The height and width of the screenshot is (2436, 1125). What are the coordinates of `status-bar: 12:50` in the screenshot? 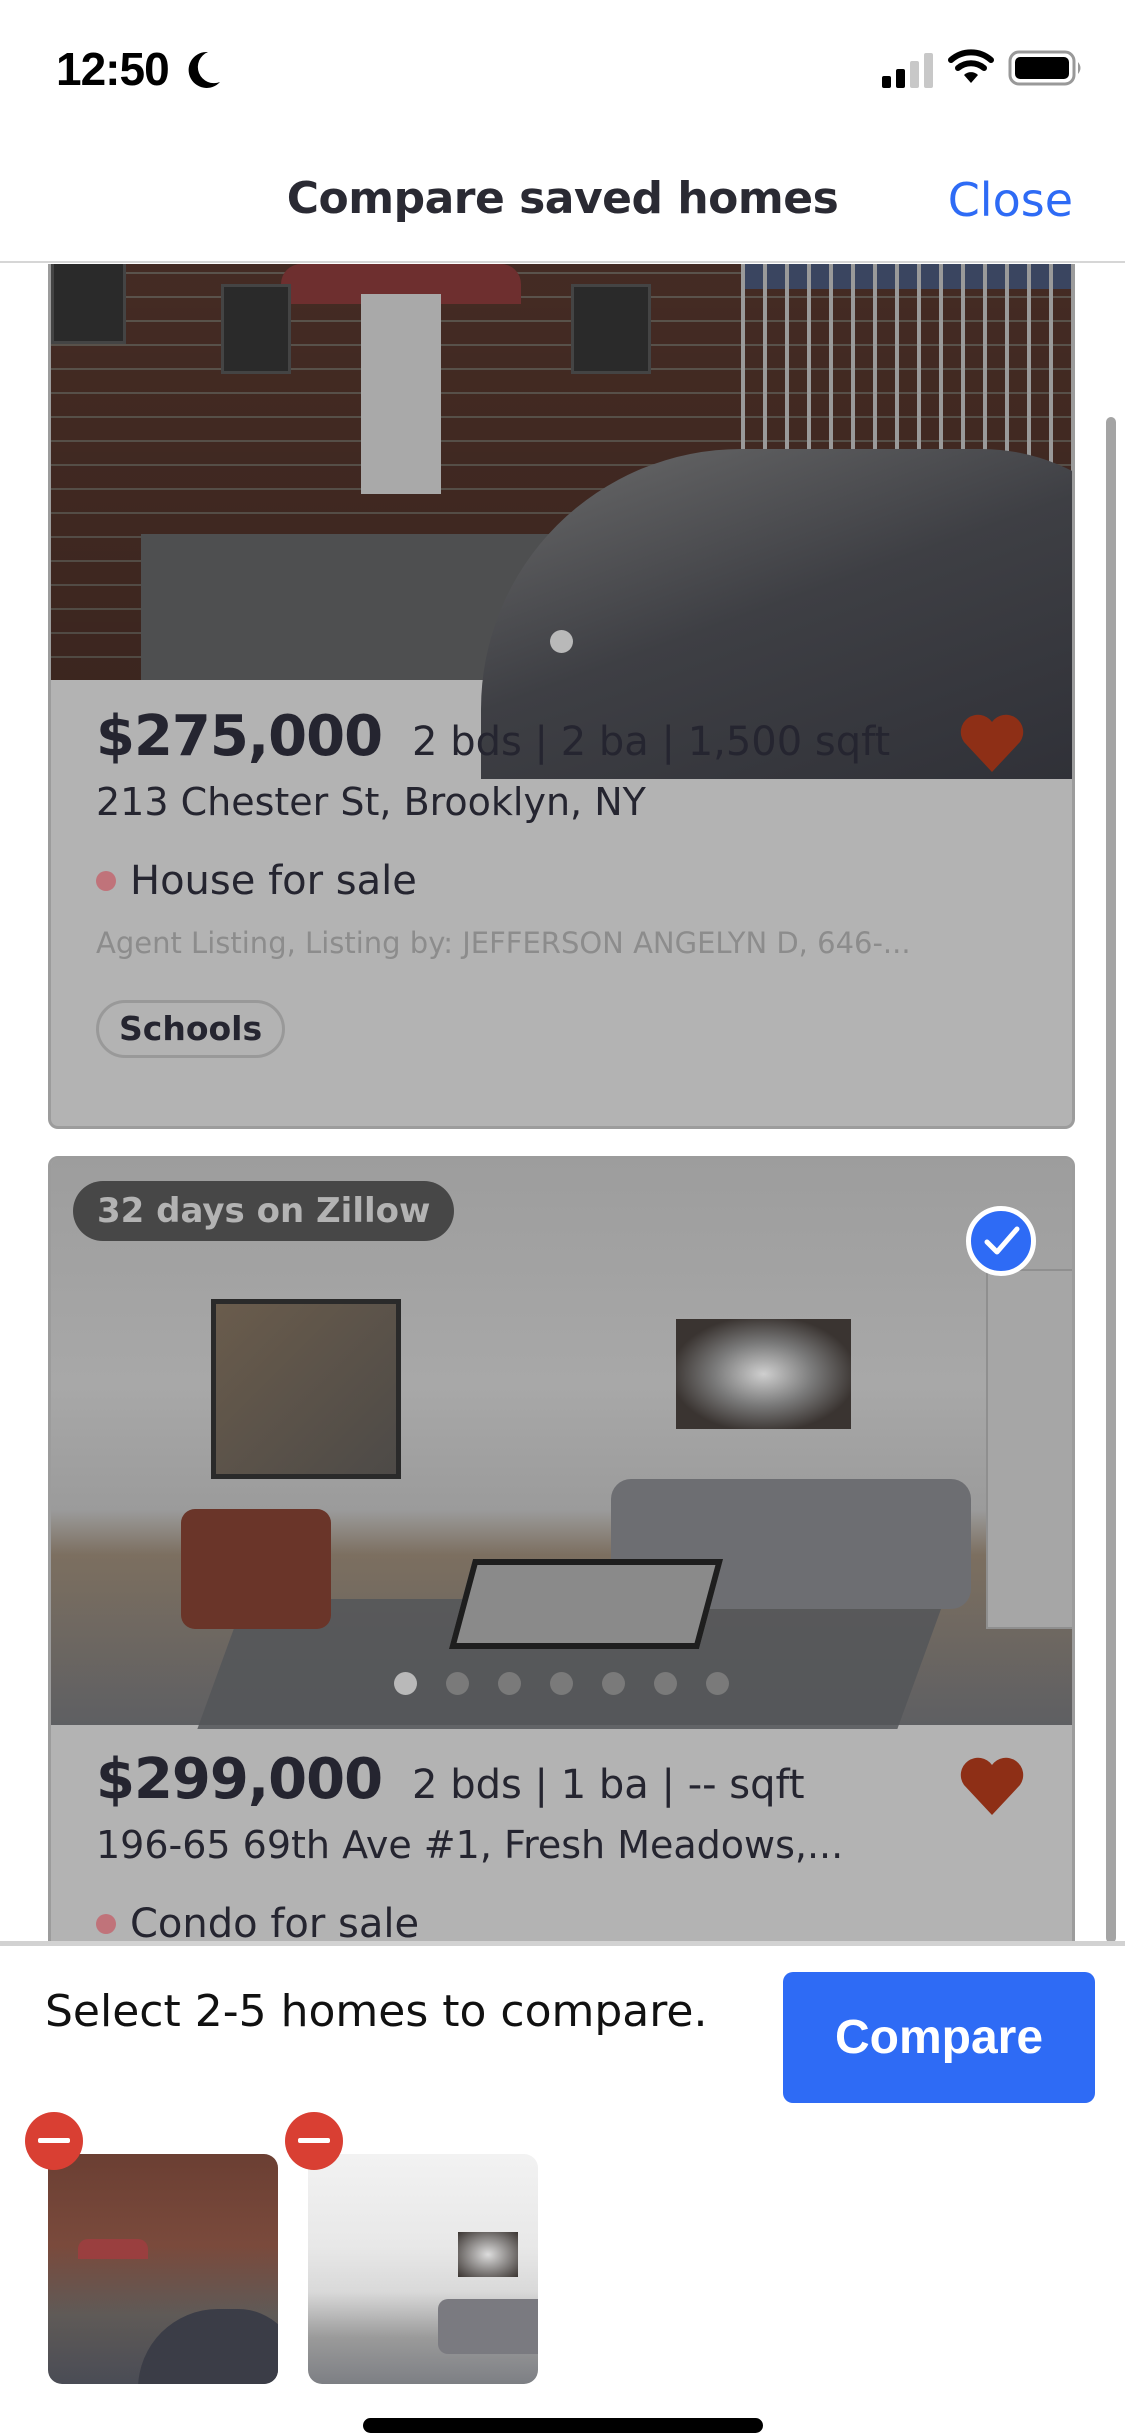 It's located at (562, 67).